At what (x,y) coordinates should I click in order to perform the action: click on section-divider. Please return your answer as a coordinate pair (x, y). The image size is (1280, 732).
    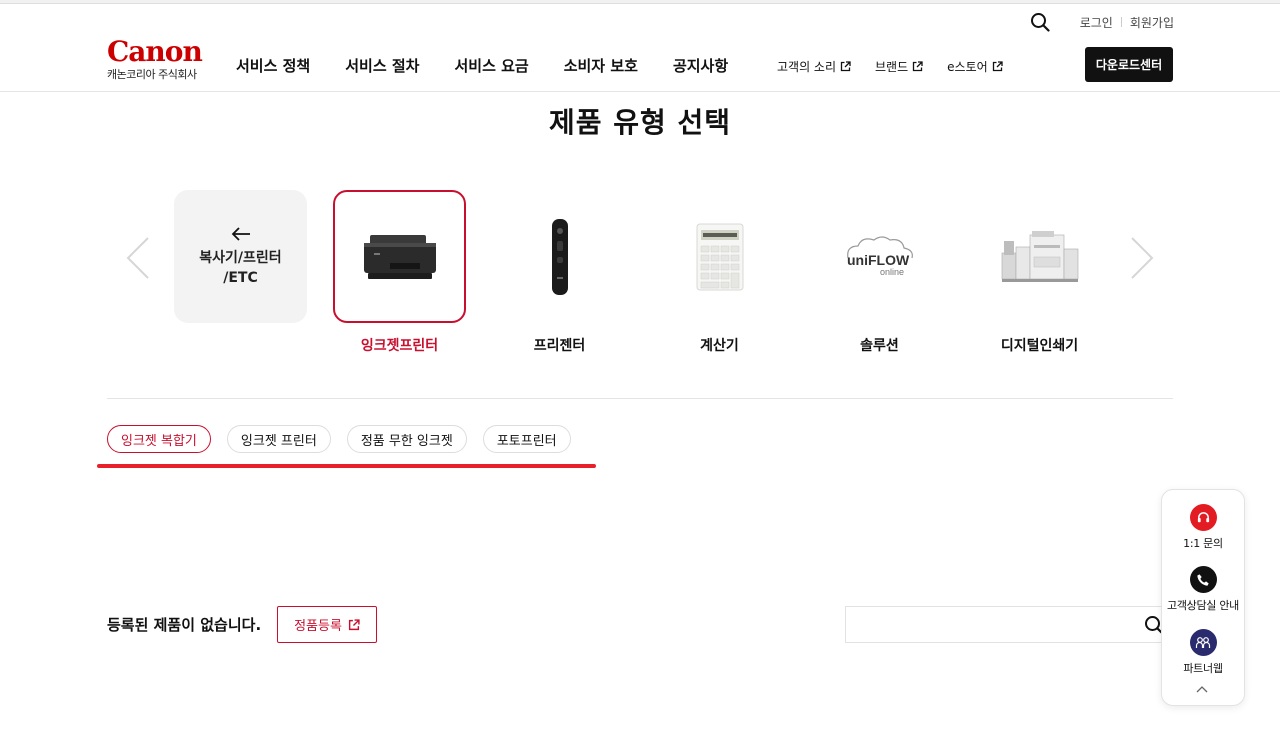
    Looking at the image, I should click on (640, 398).